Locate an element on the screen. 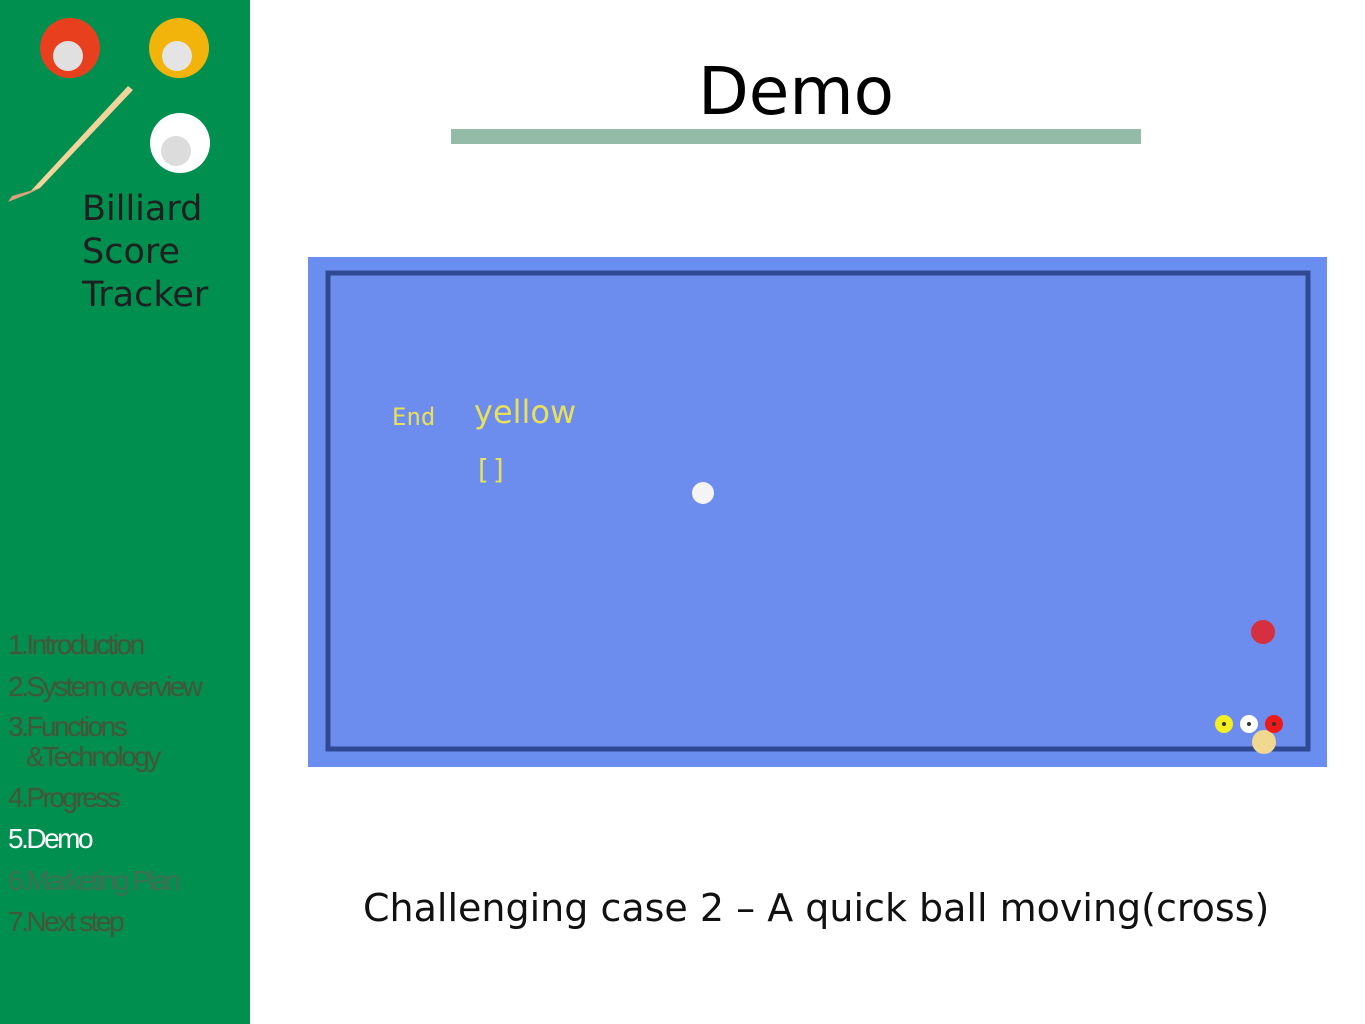 The width and height of the screenshot is (1365, 1024). brand-title: Billiard Score Tracker is located at coordinates (145, 252).